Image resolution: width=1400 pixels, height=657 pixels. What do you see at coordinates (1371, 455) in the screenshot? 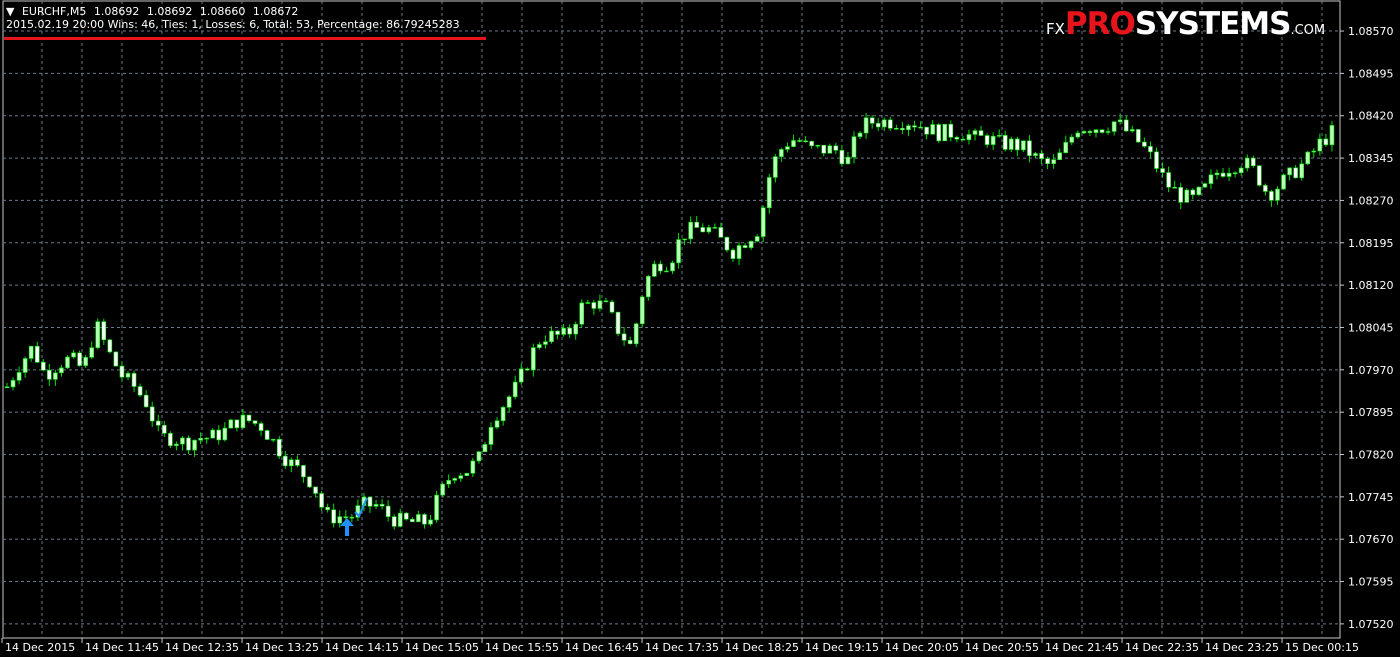
I see `y-tick-label: 1.07820` at bounding box center [1371, 455].